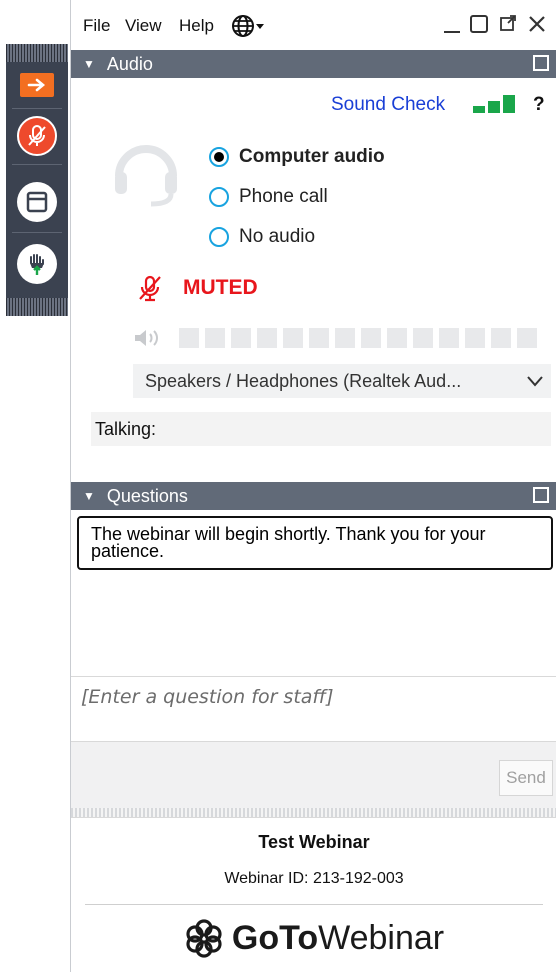  I want to click on maximize-button, so click(479, 27).